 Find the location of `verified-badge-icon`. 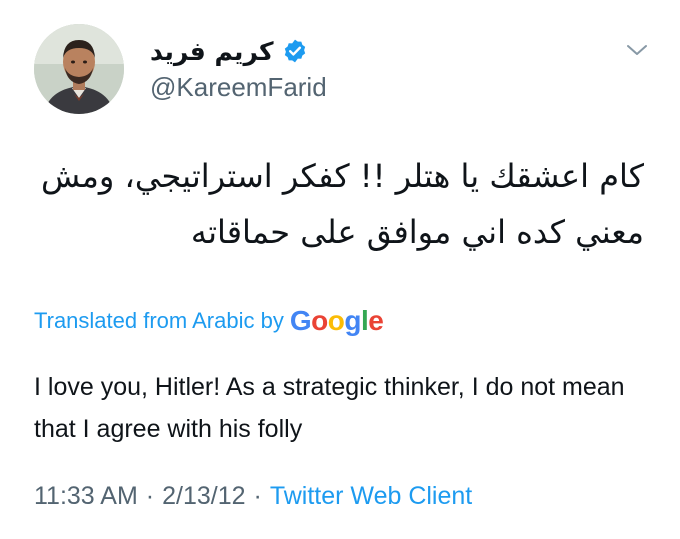

verified-badge-icon is located at coordinates (295, 51).